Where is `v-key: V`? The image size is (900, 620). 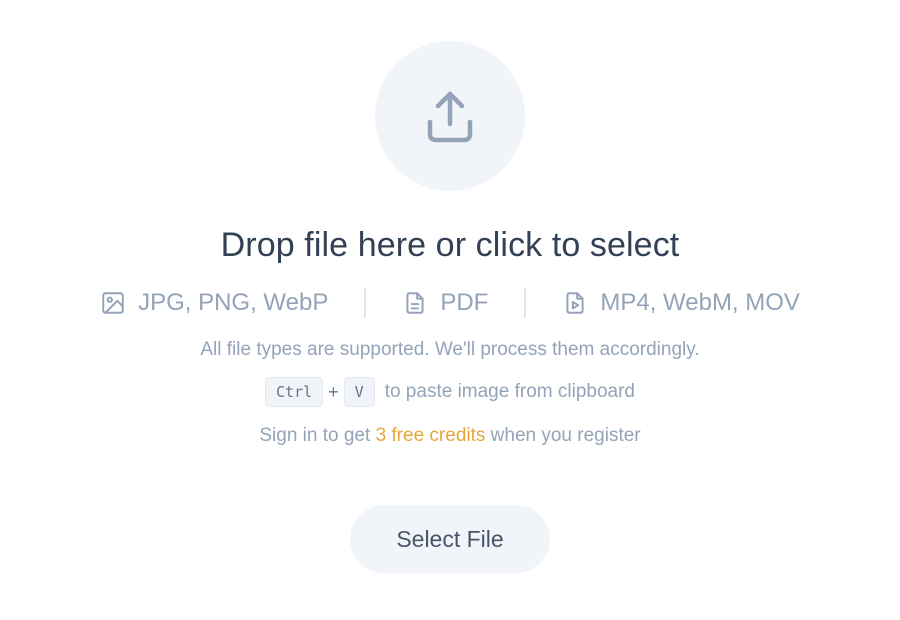 v-key: V is located at coordinates (359, 392).